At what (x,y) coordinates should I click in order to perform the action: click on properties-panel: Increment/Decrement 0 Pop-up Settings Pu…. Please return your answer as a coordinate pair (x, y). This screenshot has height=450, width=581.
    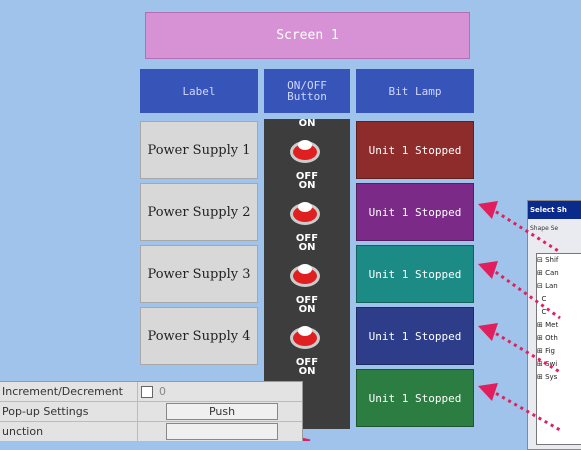
    Looking at the image, I should click on (151, 411).